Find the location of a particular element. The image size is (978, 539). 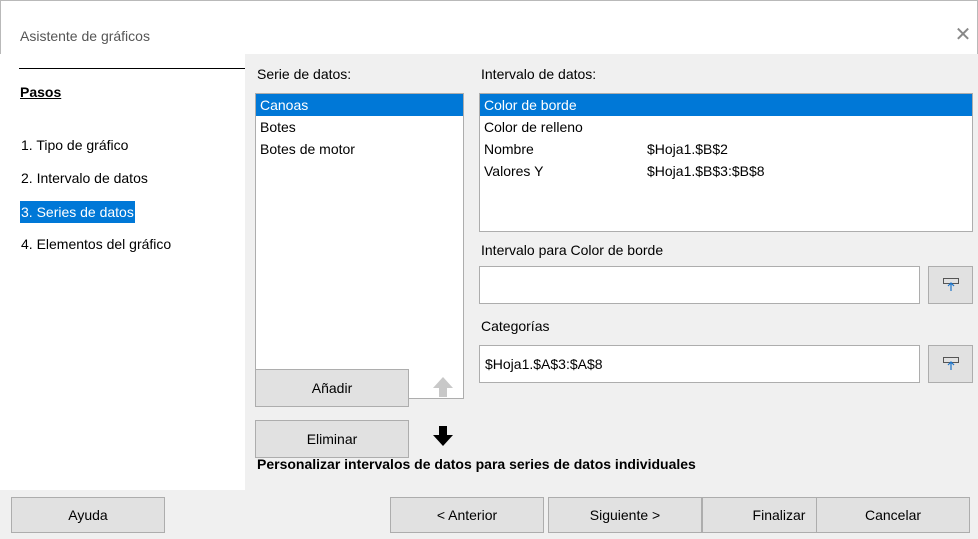

data-range-label: Intervalo de datos: is located at coordinates (539, 74).